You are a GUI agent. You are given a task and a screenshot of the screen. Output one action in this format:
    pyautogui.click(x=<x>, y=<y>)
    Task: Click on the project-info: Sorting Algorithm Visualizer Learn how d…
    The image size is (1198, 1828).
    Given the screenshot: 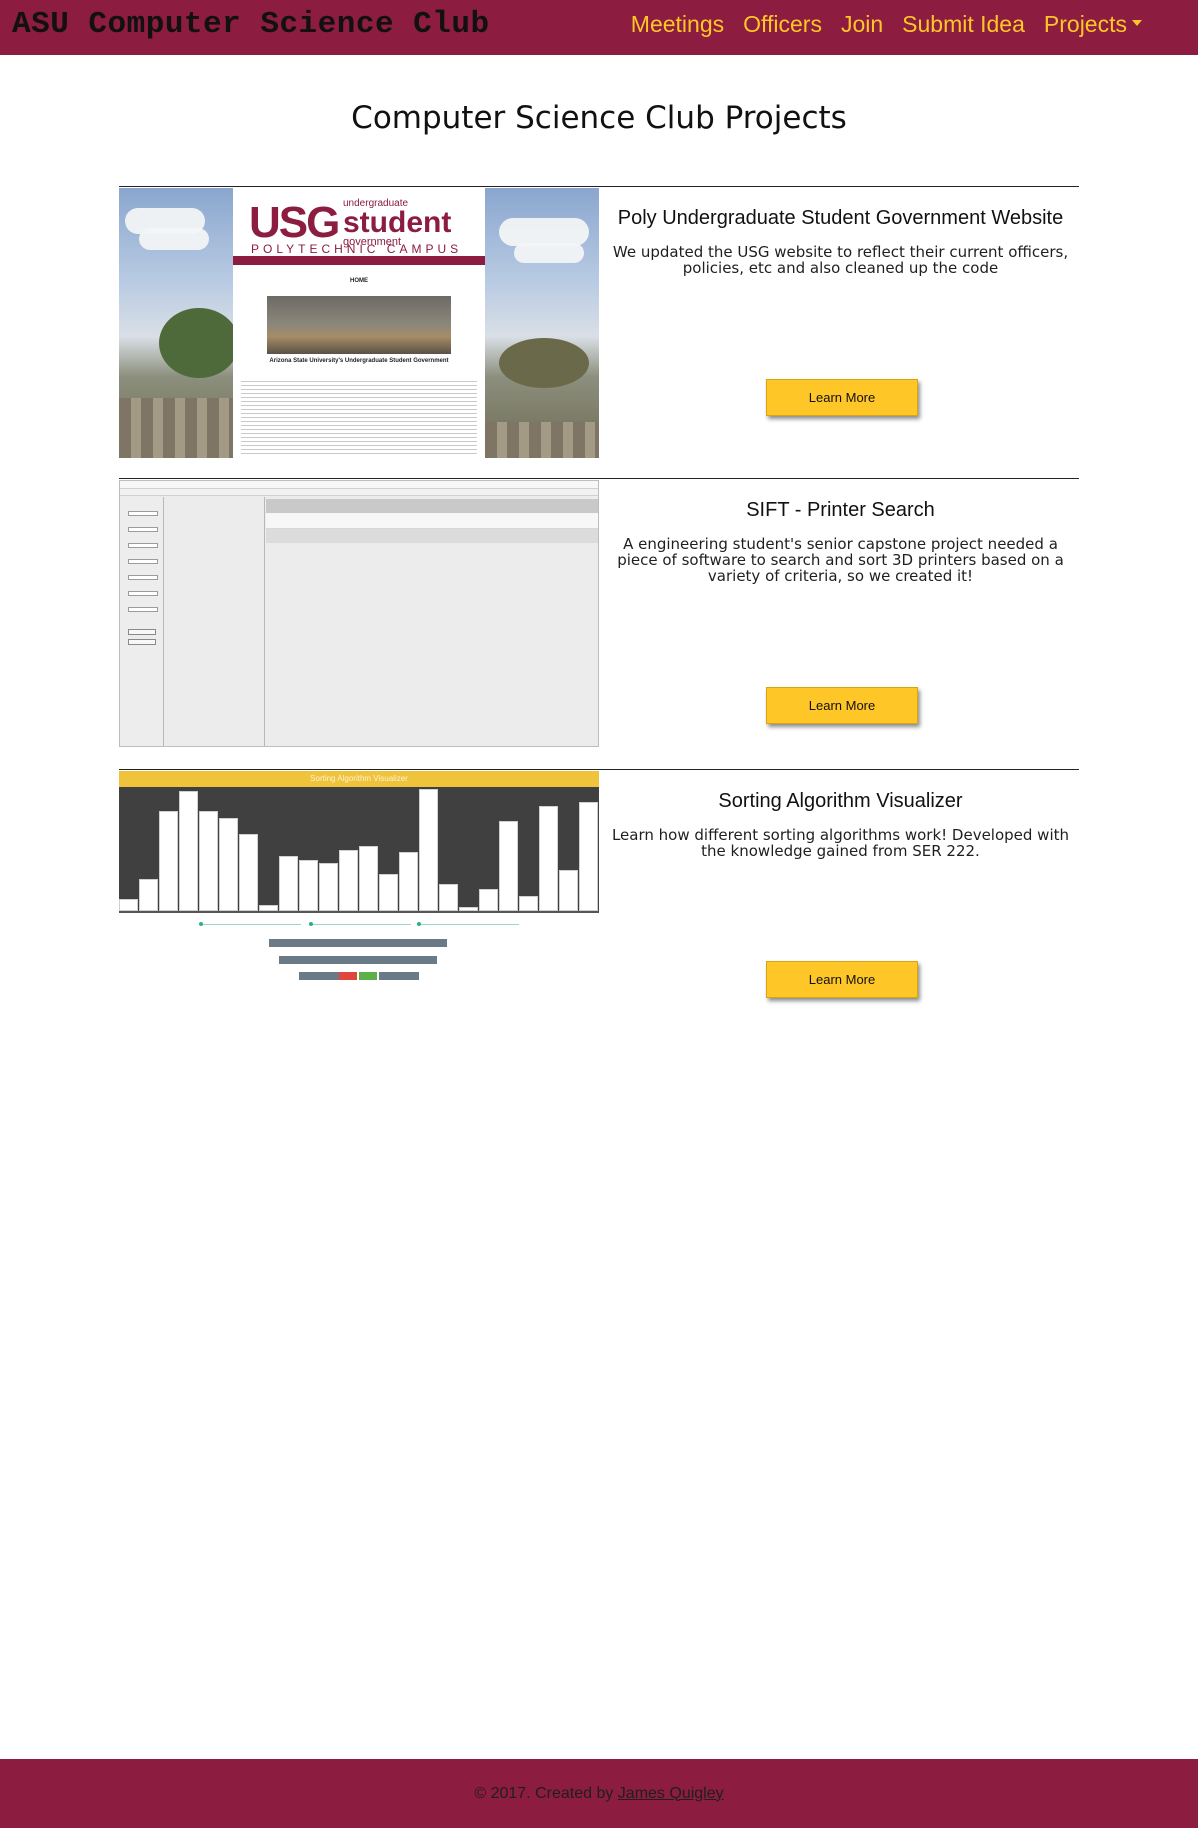 What is the action you would take?
    pyautogui.click(x=840, y=884)
    